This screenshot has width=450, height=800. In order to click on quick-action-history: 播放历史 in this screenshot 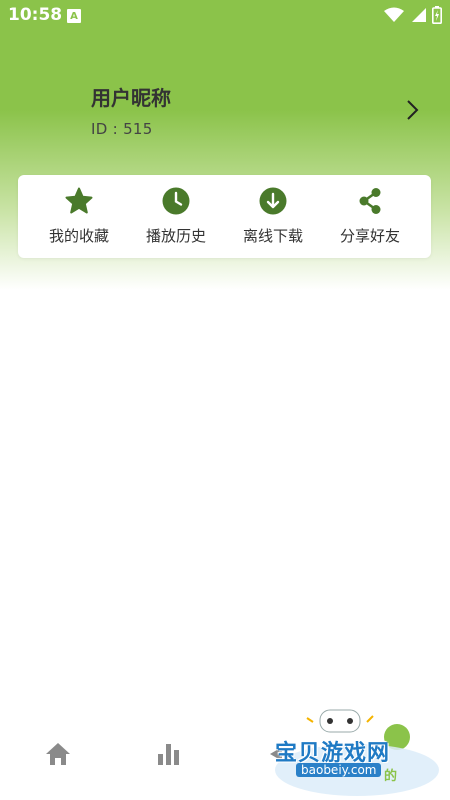, I will do `click(176, 216)`.